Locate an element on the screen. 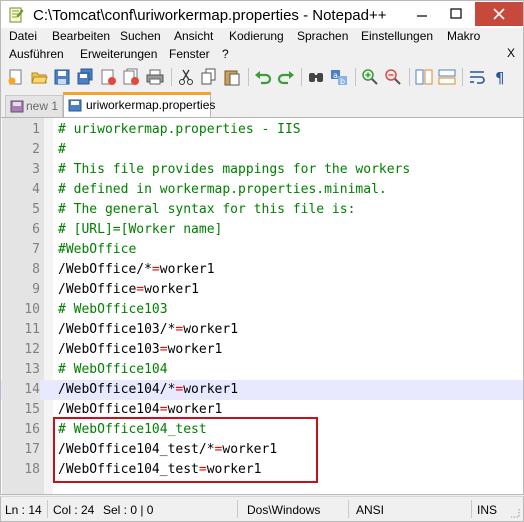 The width and height of the screenshot is (524, 522). code-line: 18/WebOffice104_test=worker1 is located at coordinates (262, 470).